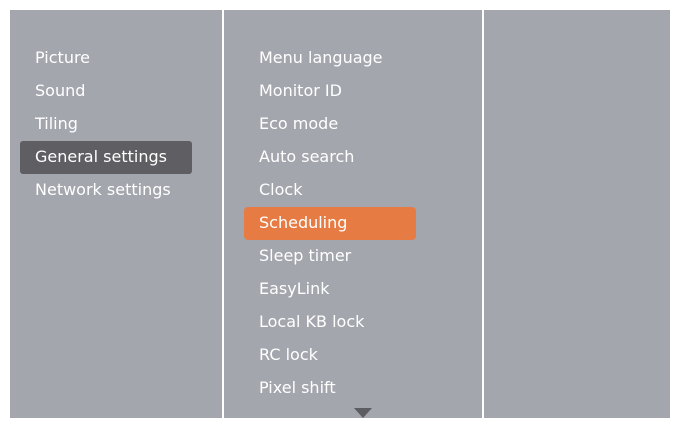  What do you see at coordinates (106, 157) in the screenshot?
I see `main-menu-item-general-settings: General settings` at bounding box center [106, 157].